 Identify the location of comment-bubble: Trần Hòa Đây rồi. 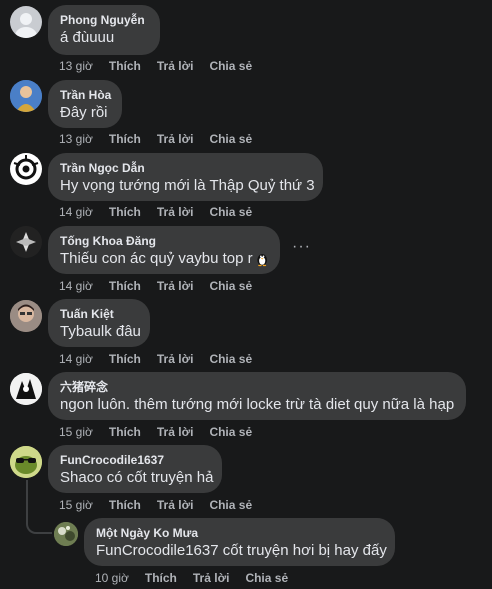
(85, 104).